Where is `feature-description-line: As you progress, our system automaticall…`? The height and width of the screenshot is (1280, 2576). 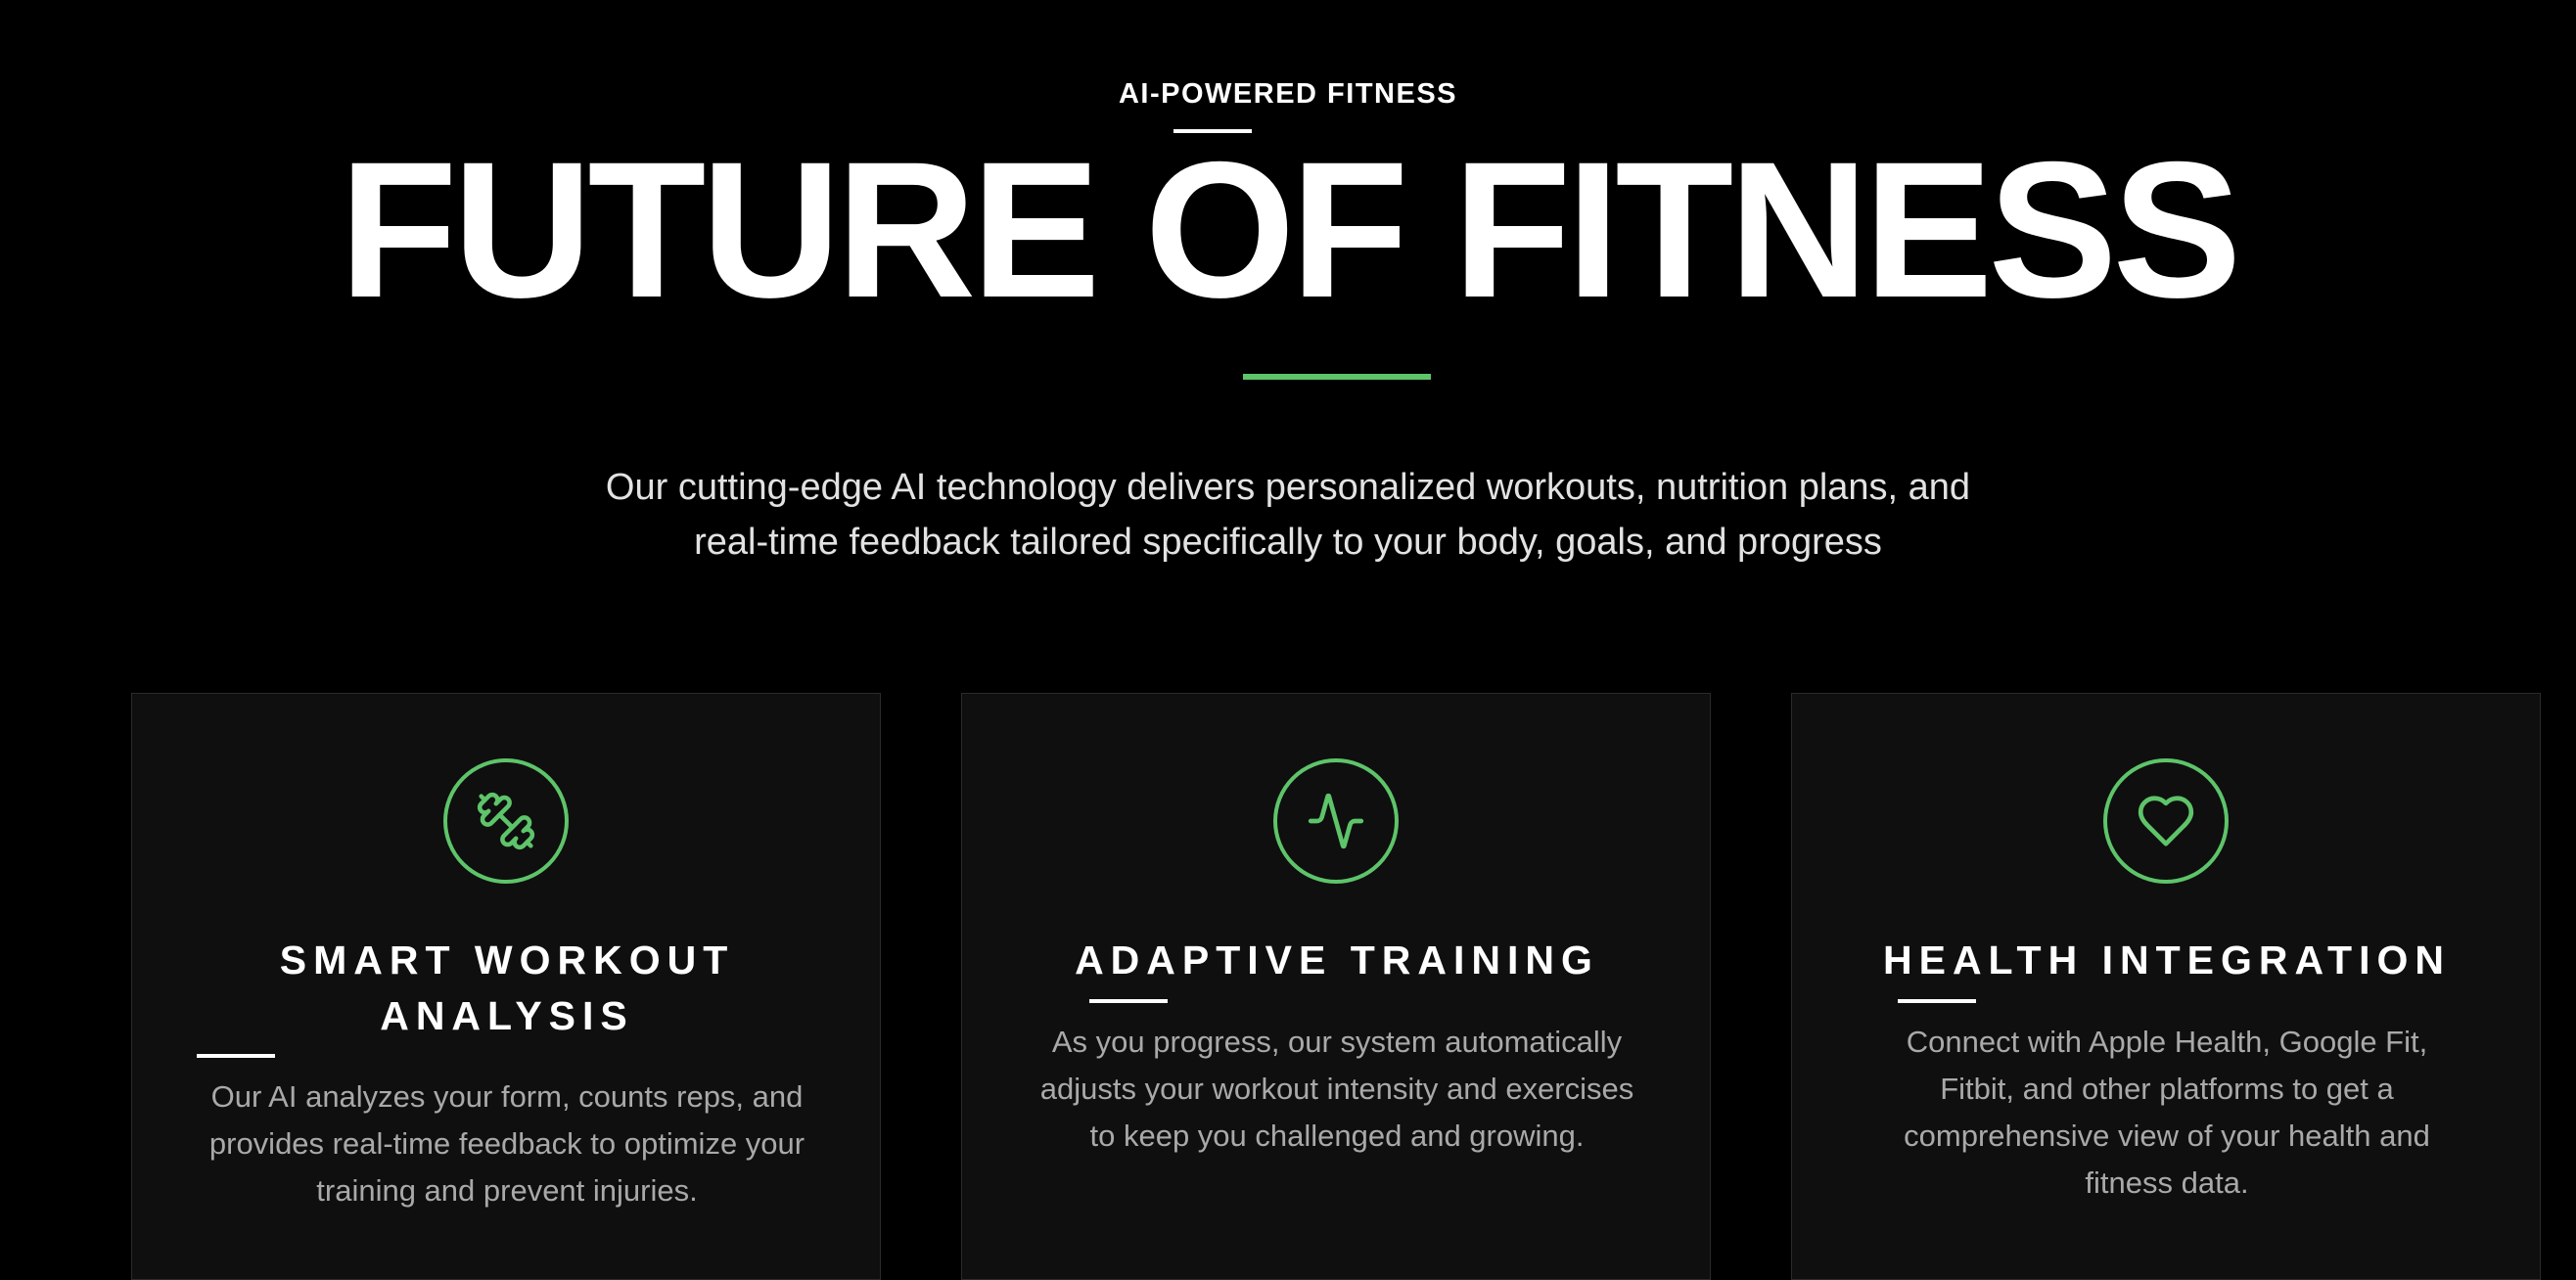
feature-description-line: As you progress, our system automaticall… is located at coordinates (1337, 1042).